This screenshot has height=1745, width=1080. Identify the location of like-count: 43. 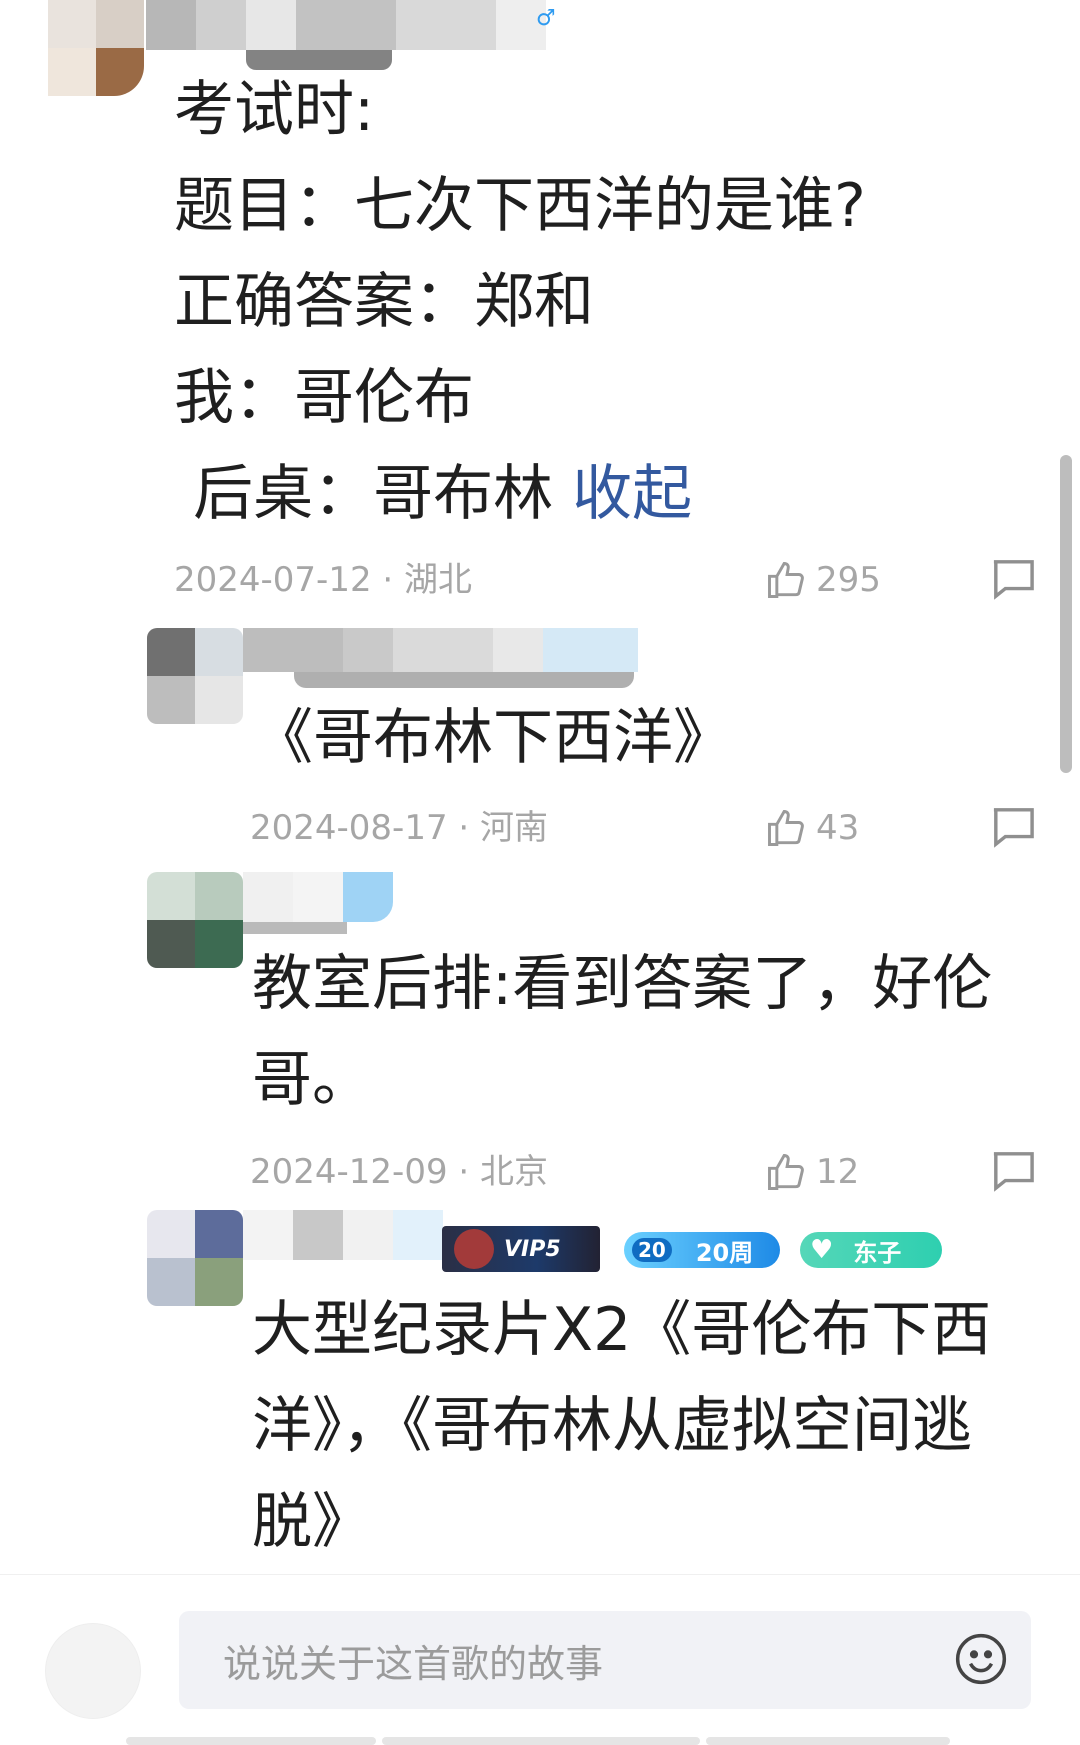
(838, 828).